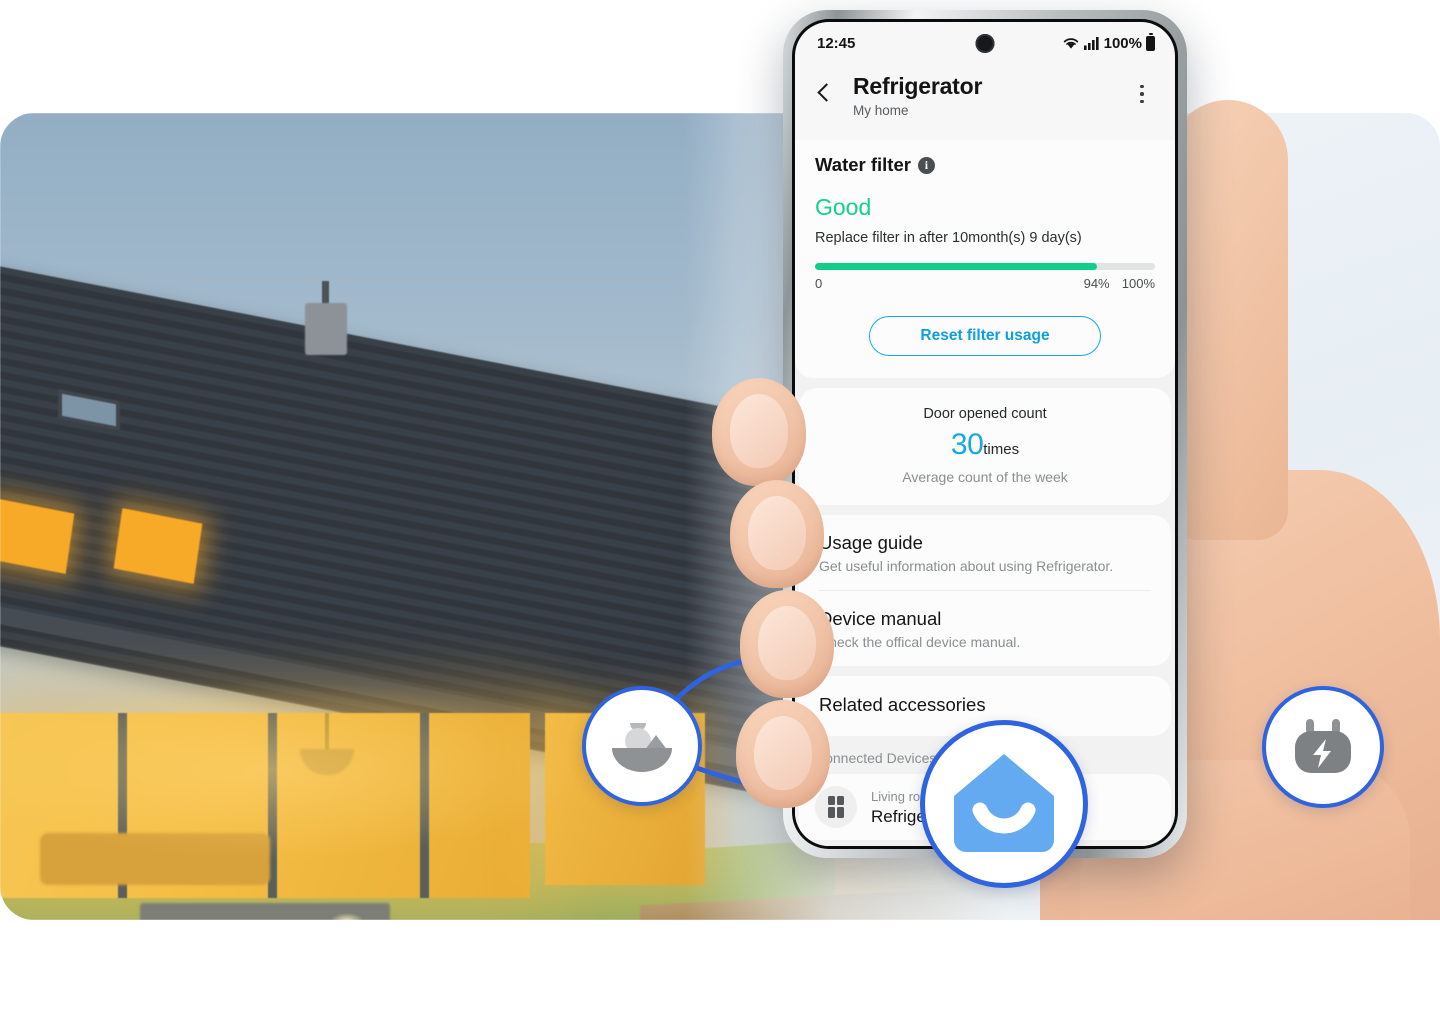 This screenshot has height=1035, width=1440. I want to click on device-manual-sub: Check the offical device manual., so click(920, 642).